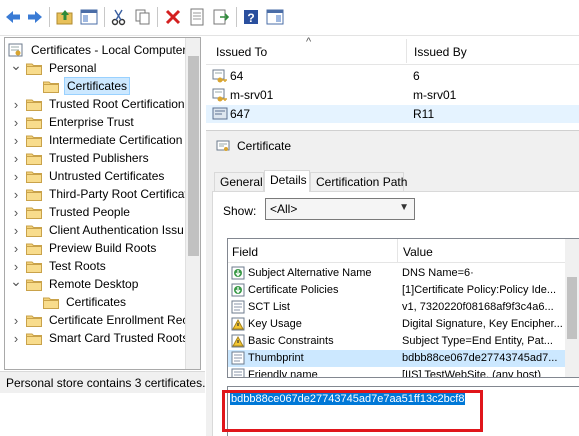  I want to click on tree-item: › Certificate Enrollment Rec, so click(100, 320).